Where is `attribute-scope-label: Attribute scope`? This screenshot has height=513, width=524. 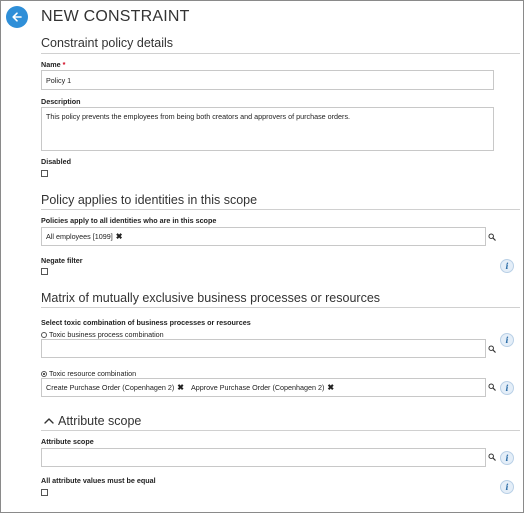
attribute-scope-label: Attribute scope is located at coordinates (67, 441).